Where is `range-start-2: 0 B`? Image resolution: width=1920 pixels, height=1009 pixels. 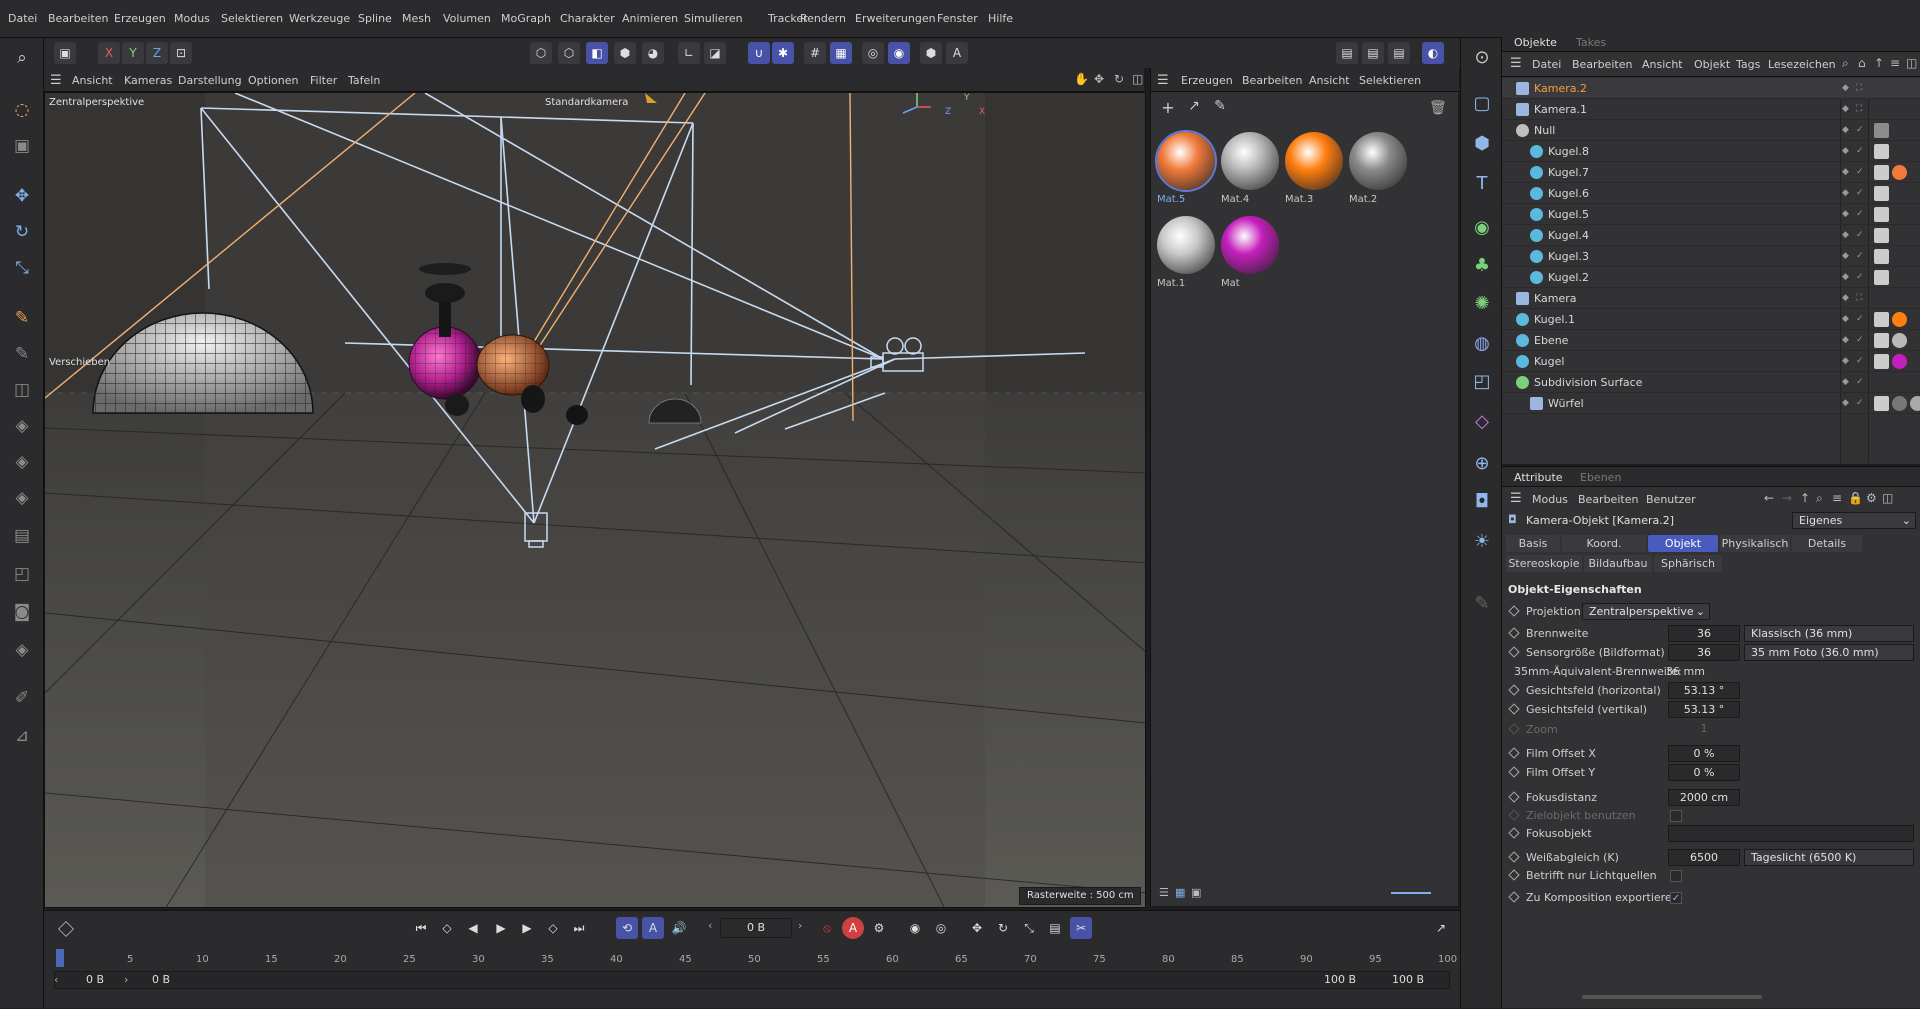 range-start-2: 0 B is located at coordinates (161, 979).